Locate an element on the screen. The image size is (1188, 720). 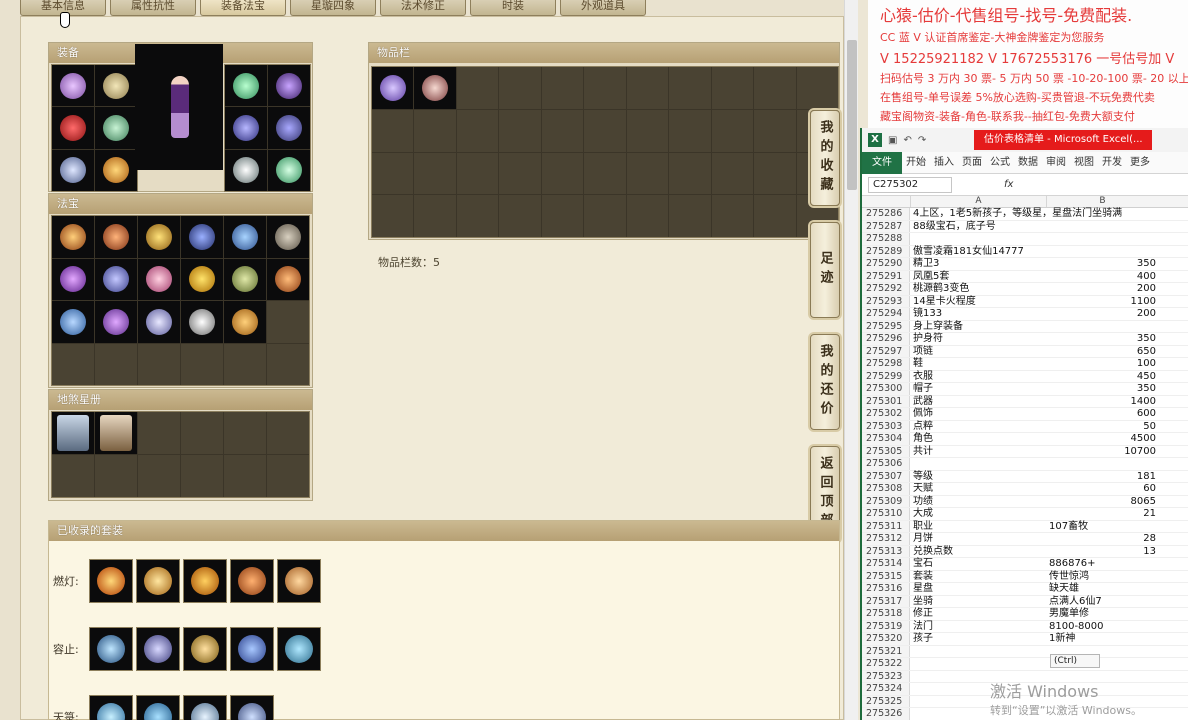
row-number: 275307 is located at coordinates (886, 476).